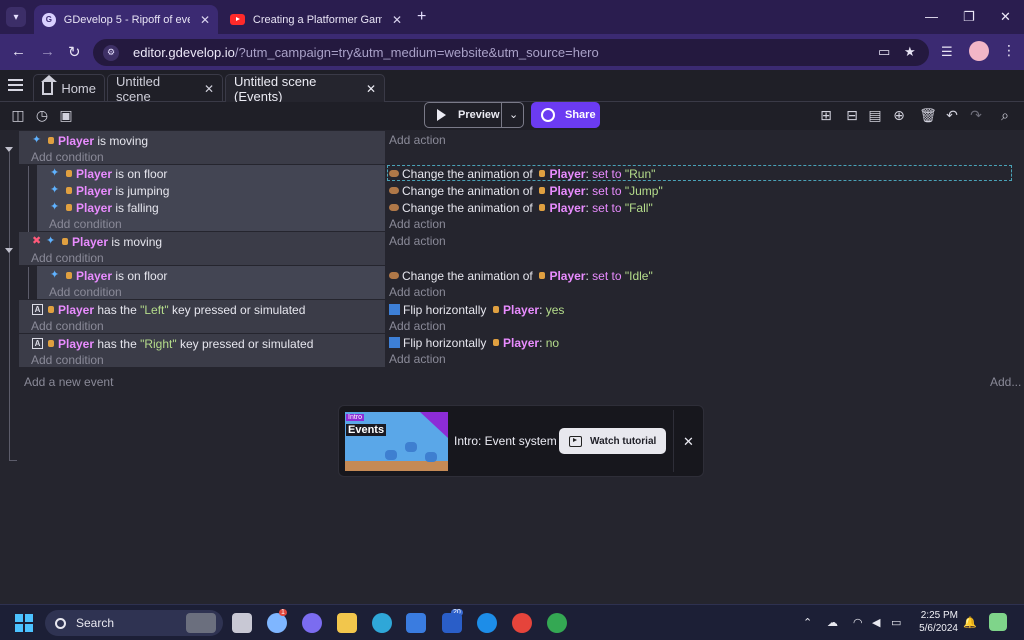 The image size is (1024, 640). What do you see at coordinates (68, 381) in the screenshot?
I see `add-new-event-link: Add a new event` at bounding box center [68, 381].